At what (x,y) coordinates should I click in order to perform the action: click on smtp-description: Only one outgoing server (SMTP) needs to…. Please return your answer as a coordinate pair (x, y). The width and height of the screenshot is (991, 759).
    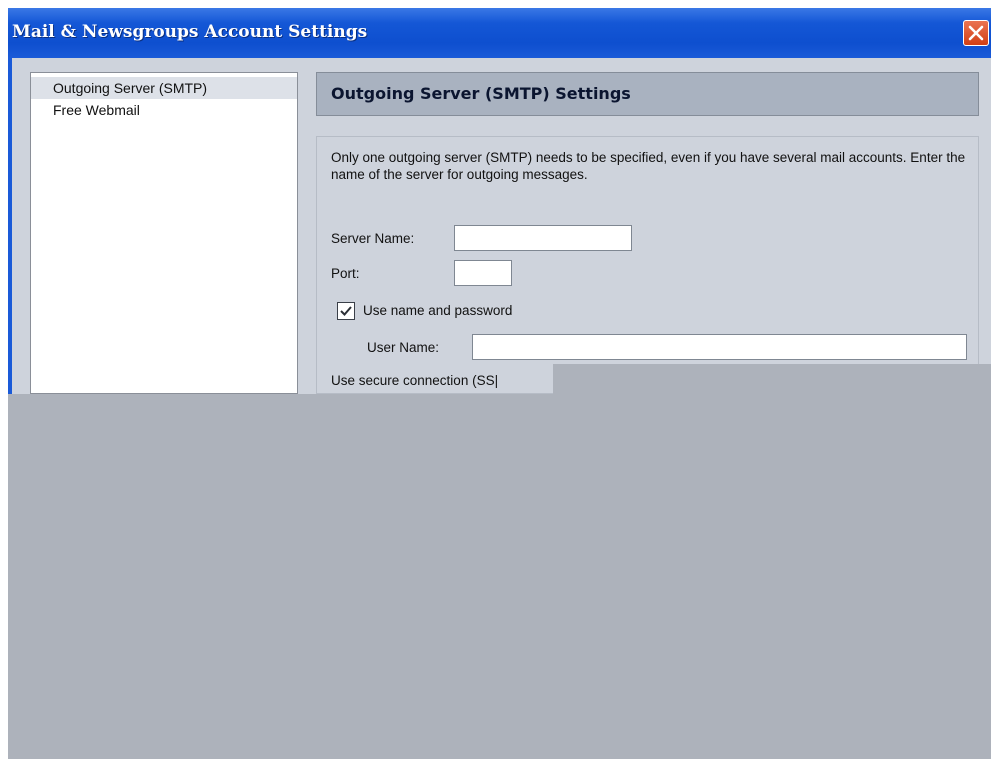
    Looking at the image, I should click on (648, 166).